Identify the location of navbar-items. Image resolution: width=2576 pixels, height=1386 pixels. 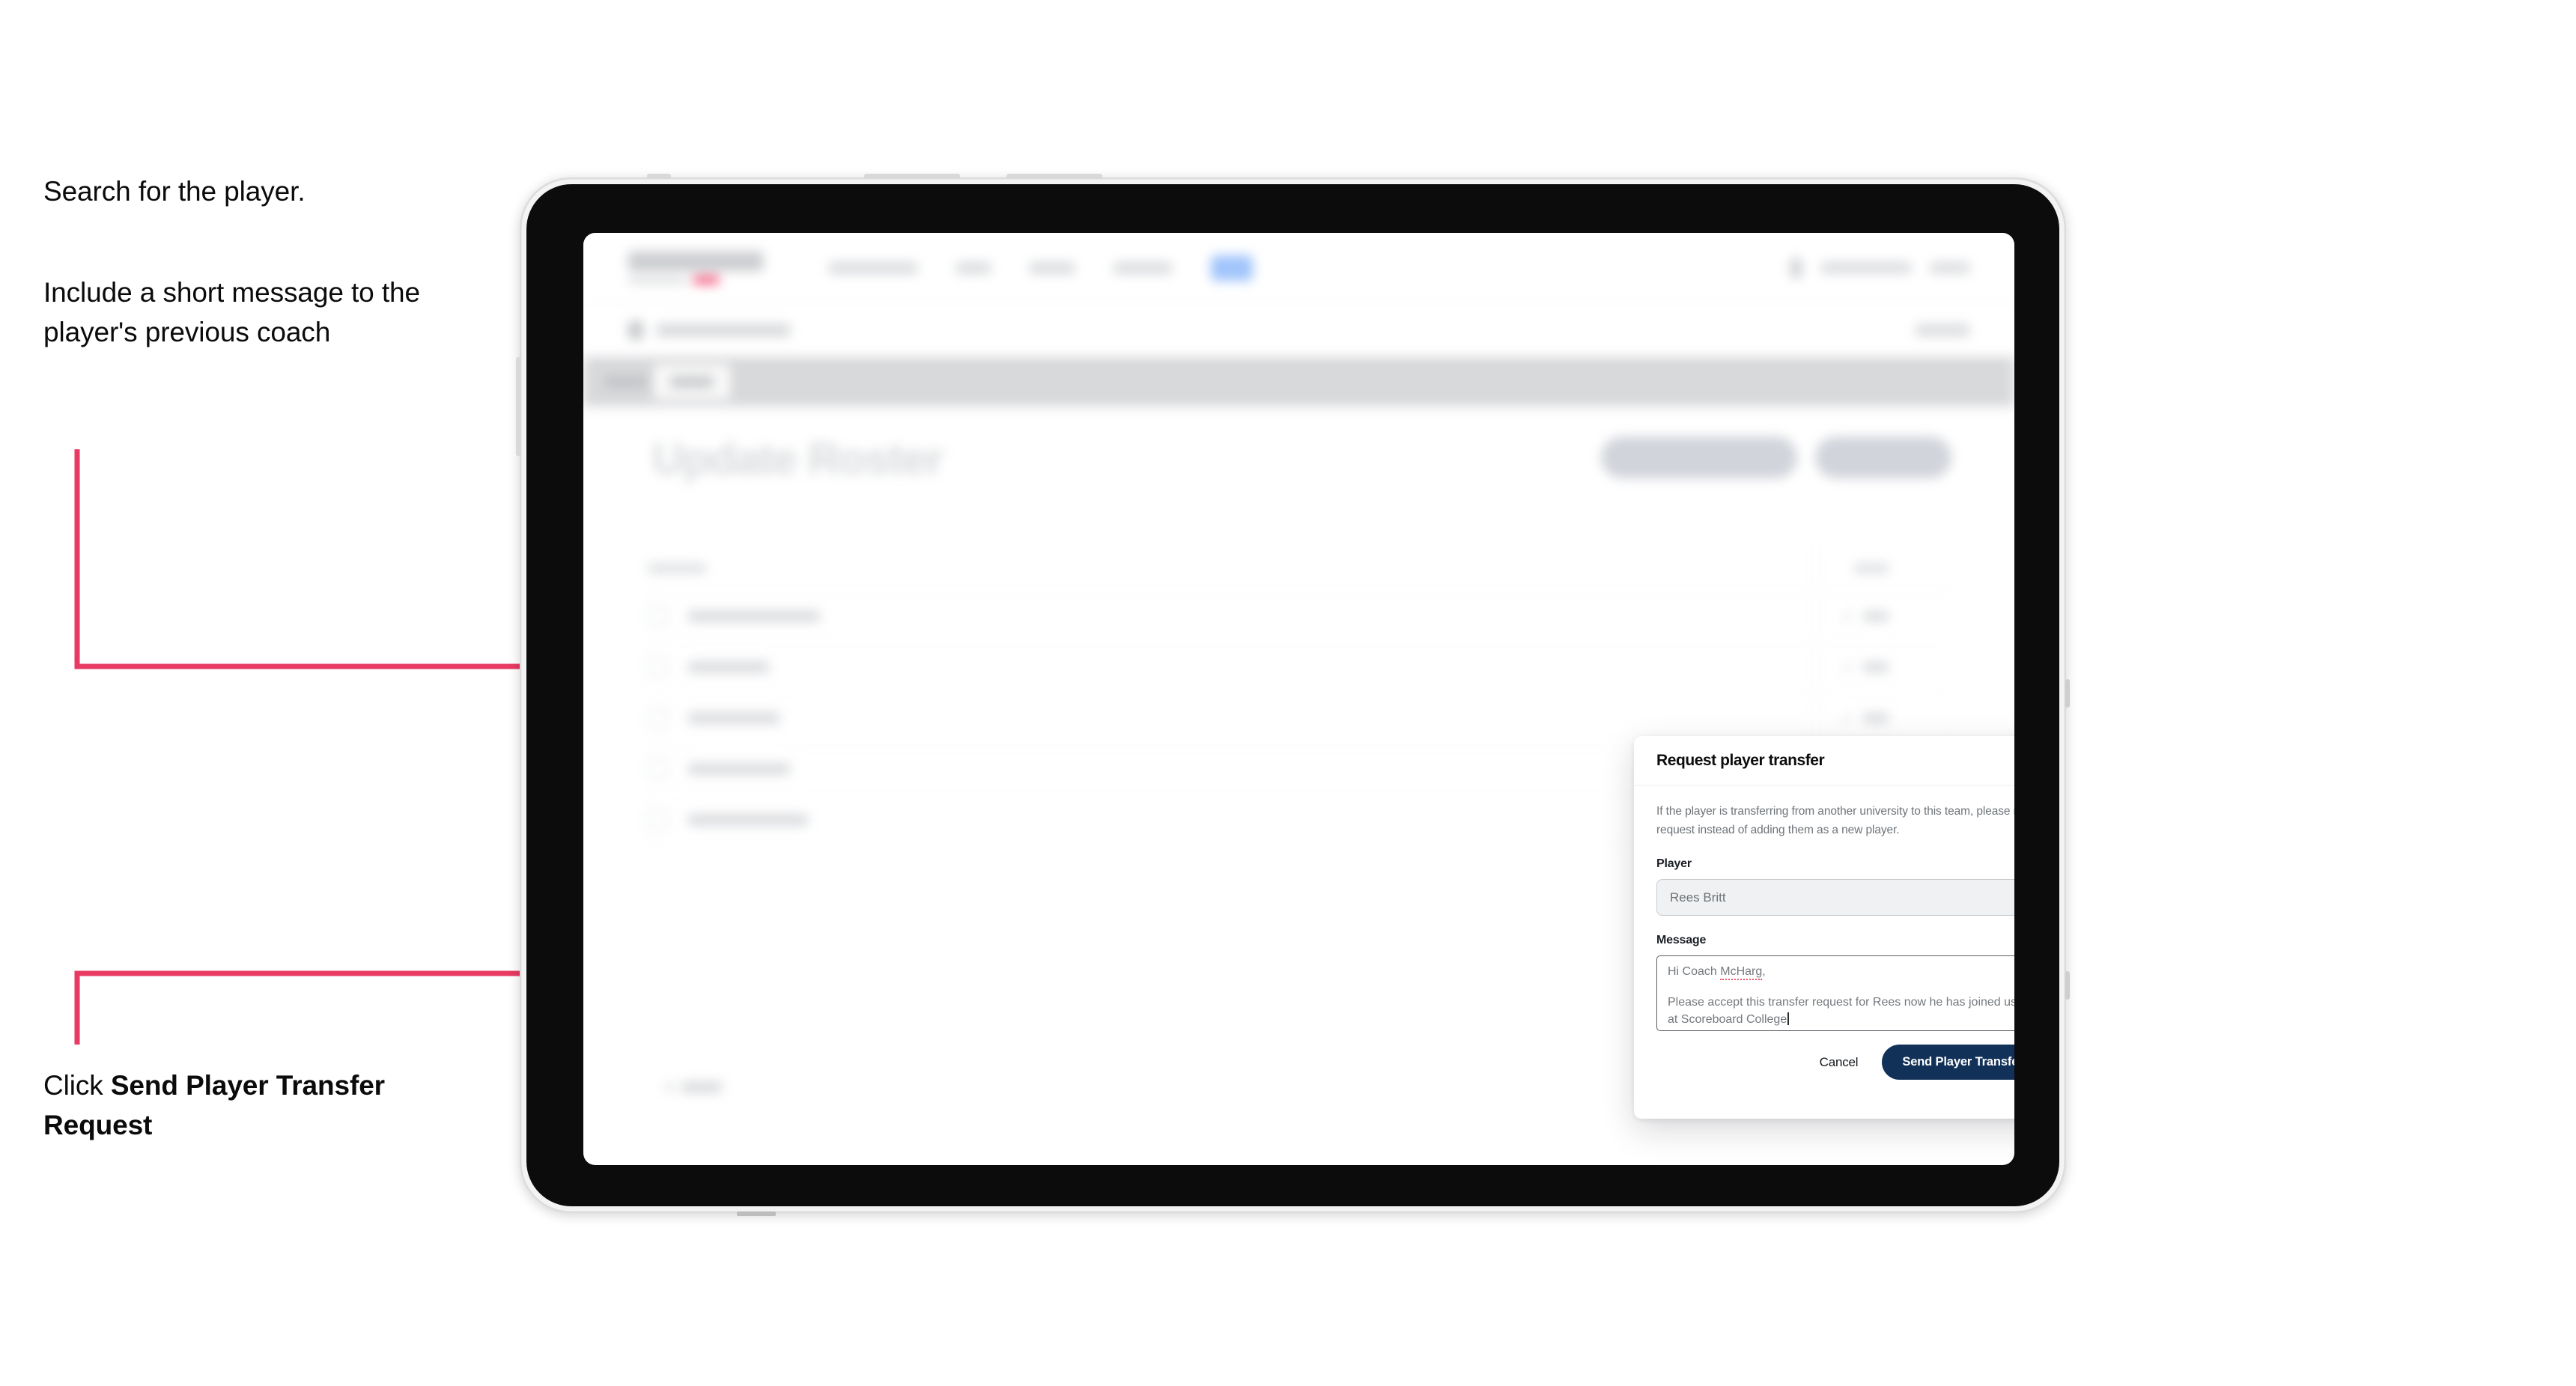
(1041, 268).